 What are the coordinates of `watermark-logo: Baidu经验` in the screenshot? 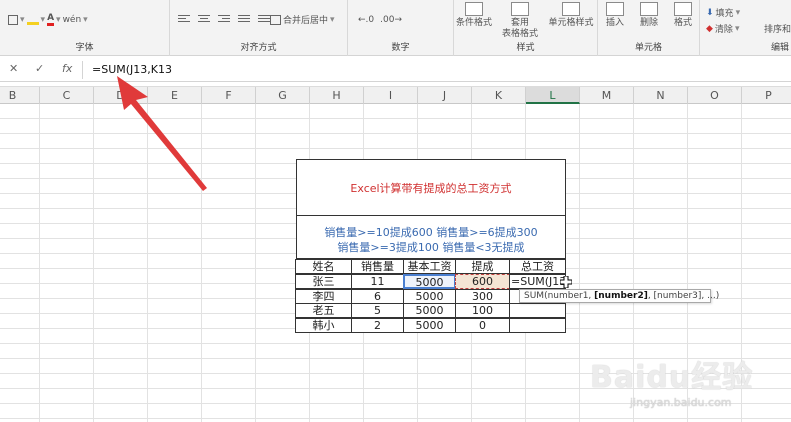 It's located at (672, 377).